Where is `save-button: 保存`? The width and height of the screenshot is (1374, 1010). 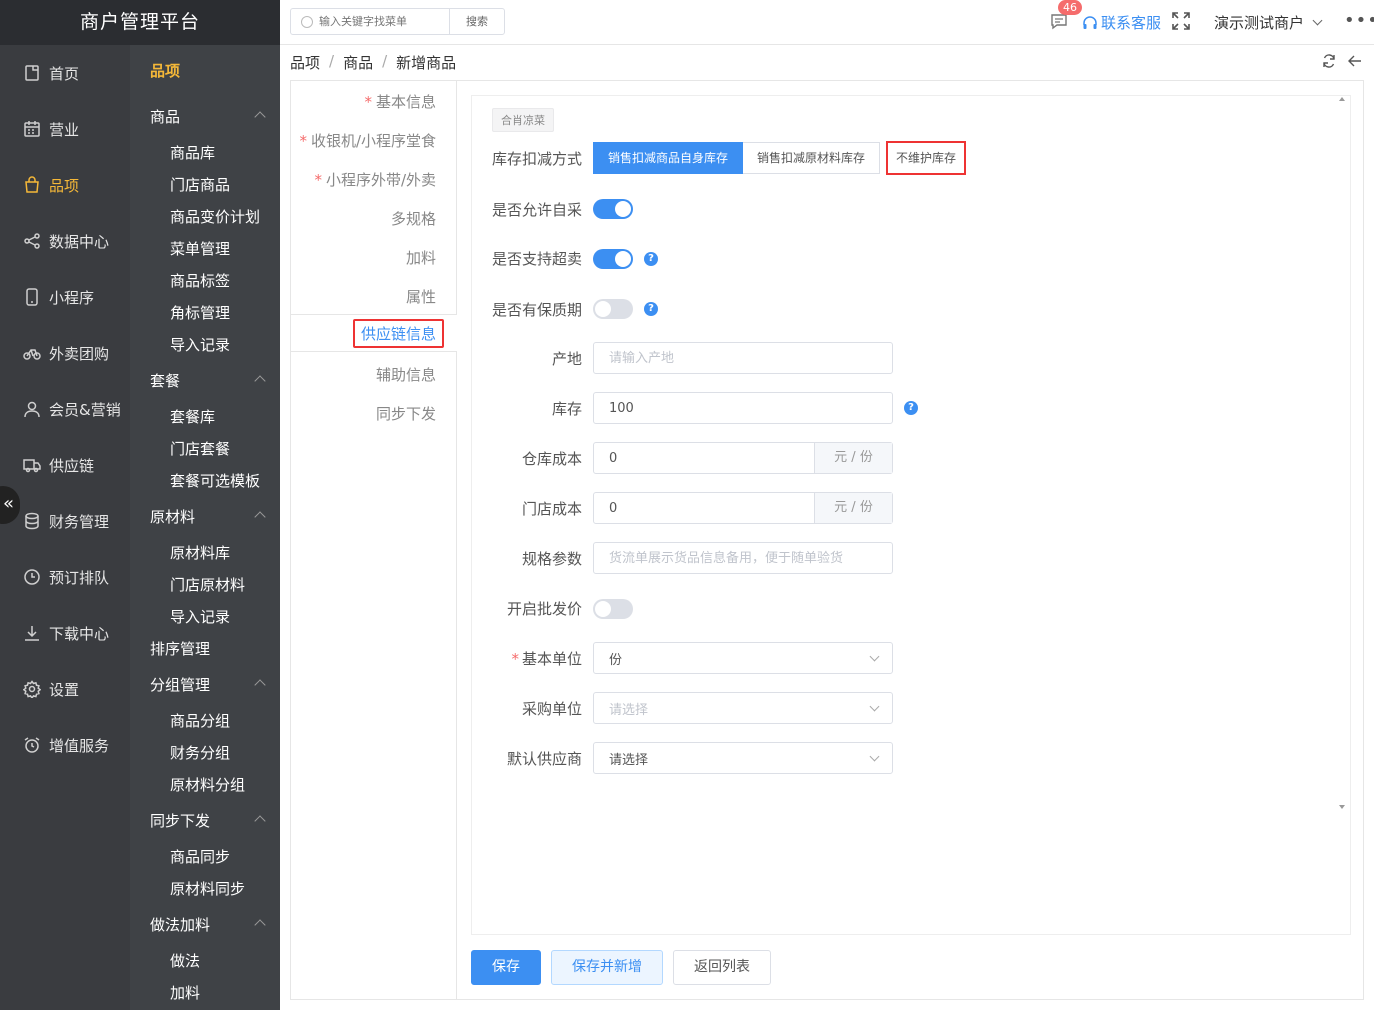 save-button: 保存 is located at coordinates (506, 967).